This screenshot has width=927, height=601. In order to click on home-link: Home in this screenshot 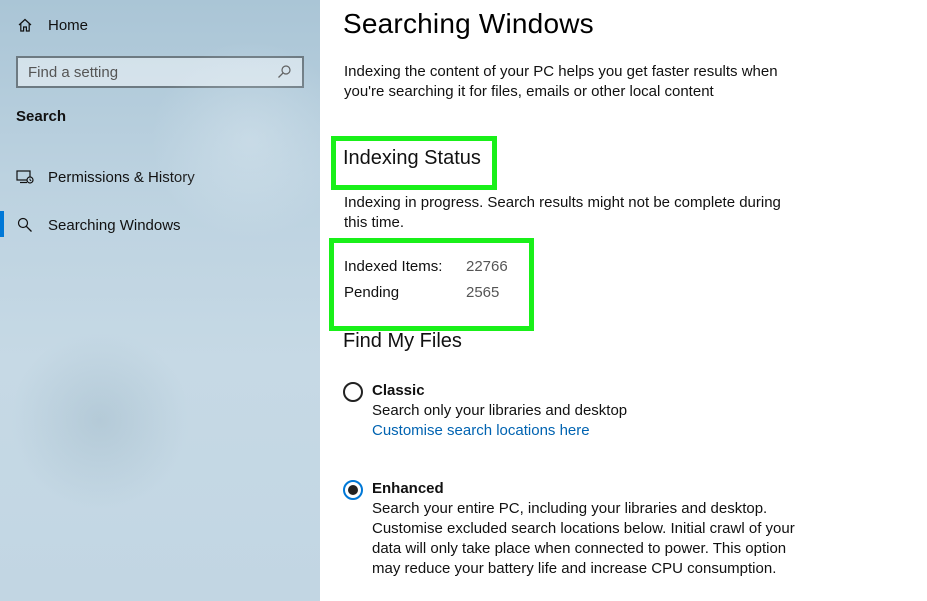, I will do `click(52, 25)`.